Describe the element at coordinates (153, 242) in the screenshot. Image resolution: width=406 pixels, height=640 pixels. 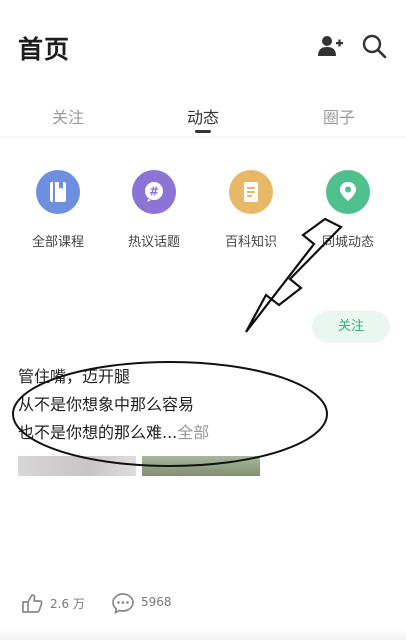
I see `category-label: 热议话题` at that location.